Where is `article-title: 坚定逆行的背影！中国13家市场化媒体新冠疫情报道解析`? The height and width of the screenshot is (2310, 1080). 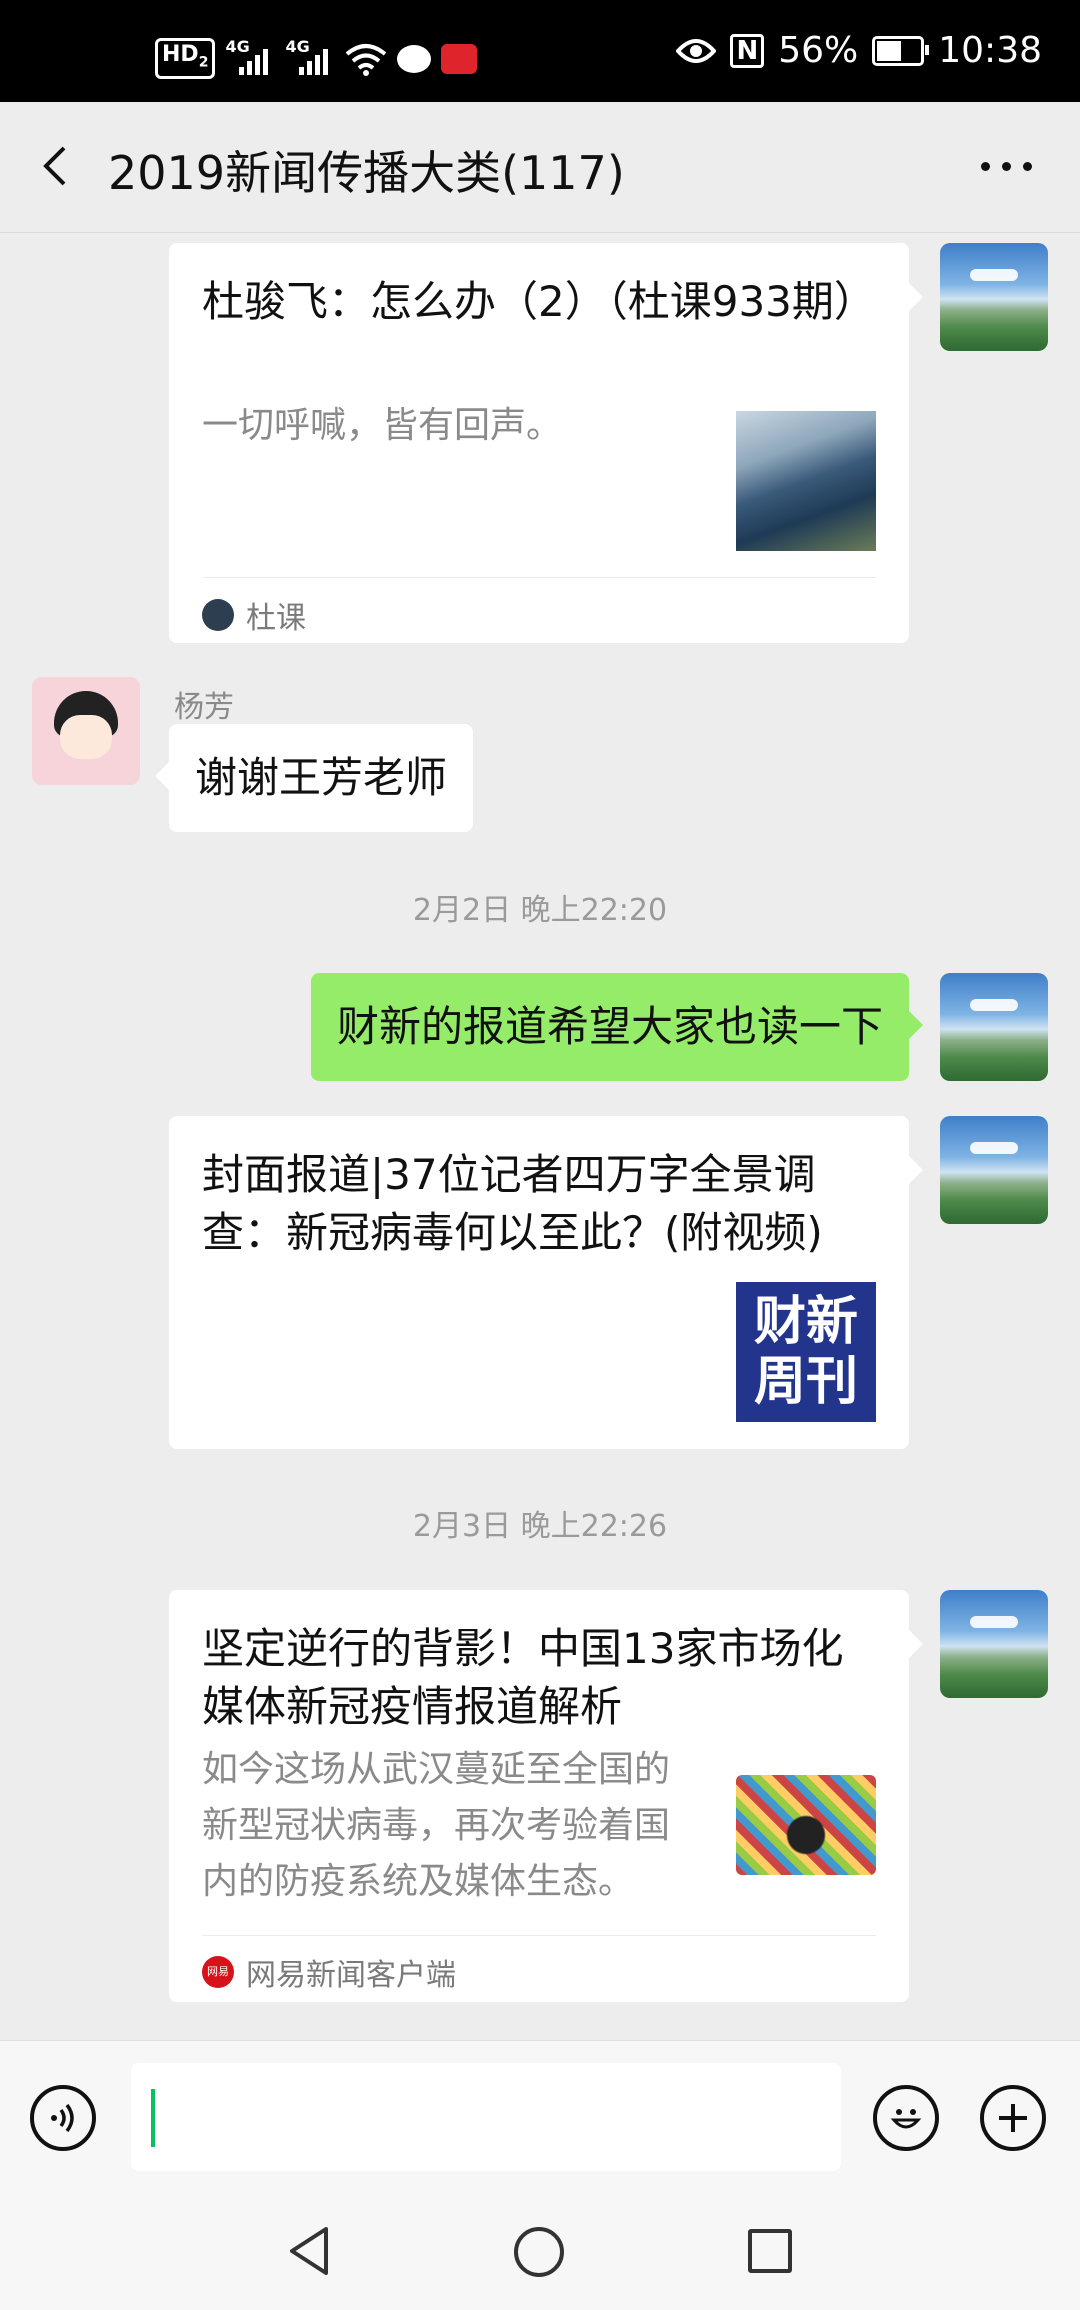 article-title: 坚定逆行的背影！中国13家市场化媒体新冠疫情报道解析 is located at coordinates (523, 1677).